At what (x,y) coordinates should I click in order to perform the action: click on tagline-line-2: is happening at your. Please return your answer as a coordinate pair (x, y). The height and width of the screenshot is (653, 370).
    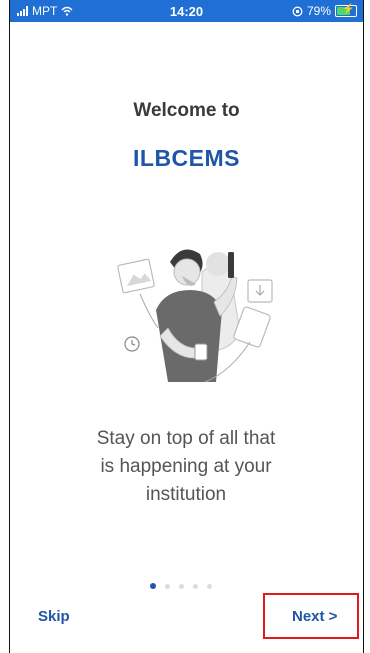
    Looking at the image, I should click on (186, 466).